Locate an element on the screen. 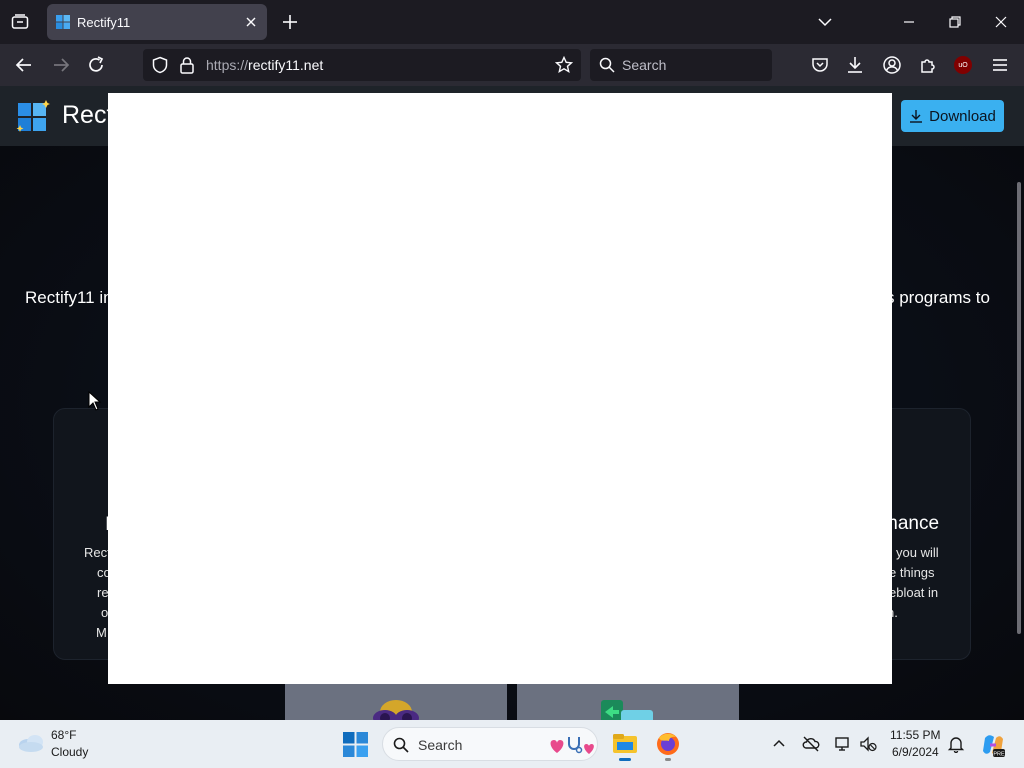 The height and width of the screenshot is (768, 1024). chevron-up-icon is located at coordinates (779, 744).